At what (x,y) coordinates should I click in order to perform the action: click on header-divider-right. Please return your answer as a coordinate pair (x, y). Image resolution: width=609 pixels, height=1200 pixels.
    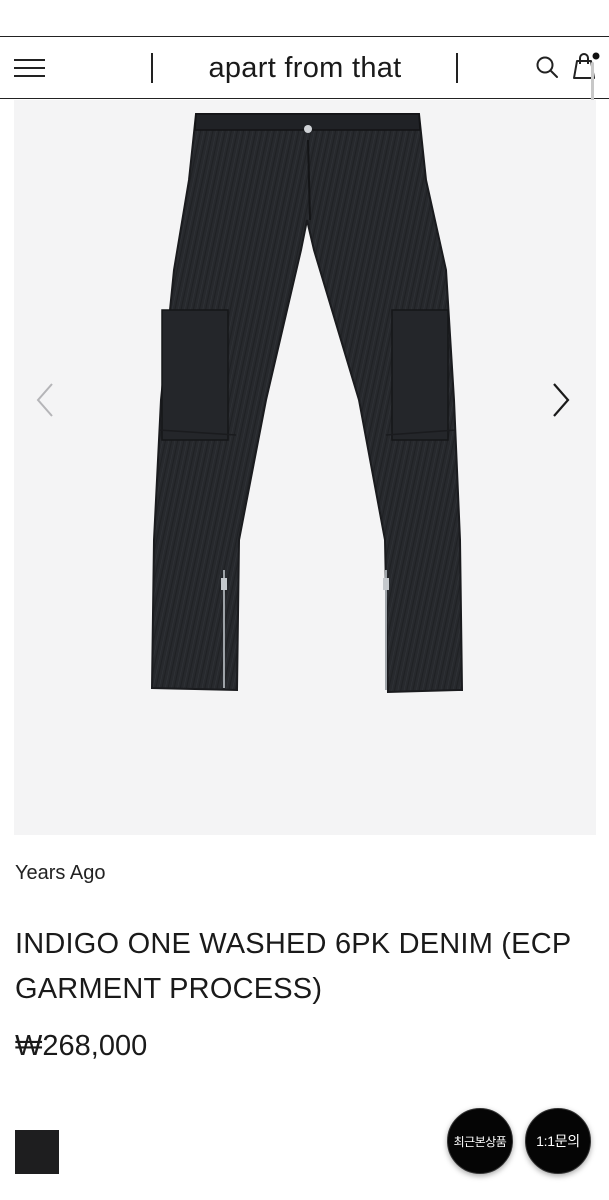
    Looking at the image, I should click on (457, 68).